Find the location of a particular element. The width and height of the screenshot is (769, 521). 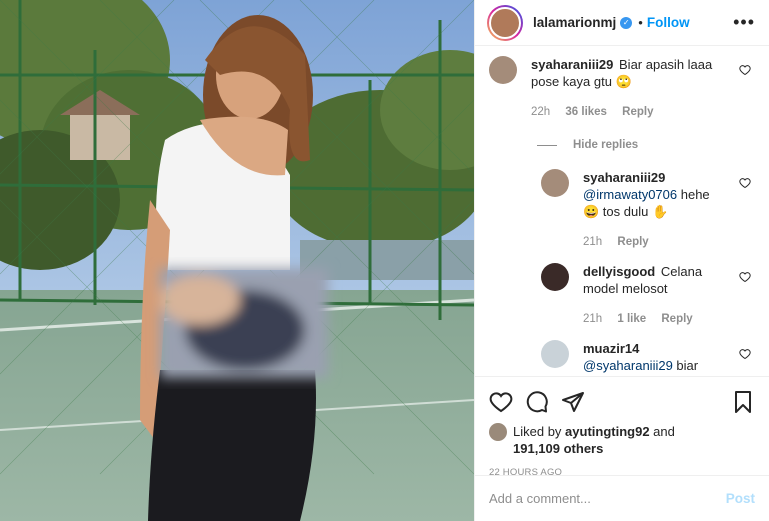

like-heart-icon is located at coordinates (501, 402).